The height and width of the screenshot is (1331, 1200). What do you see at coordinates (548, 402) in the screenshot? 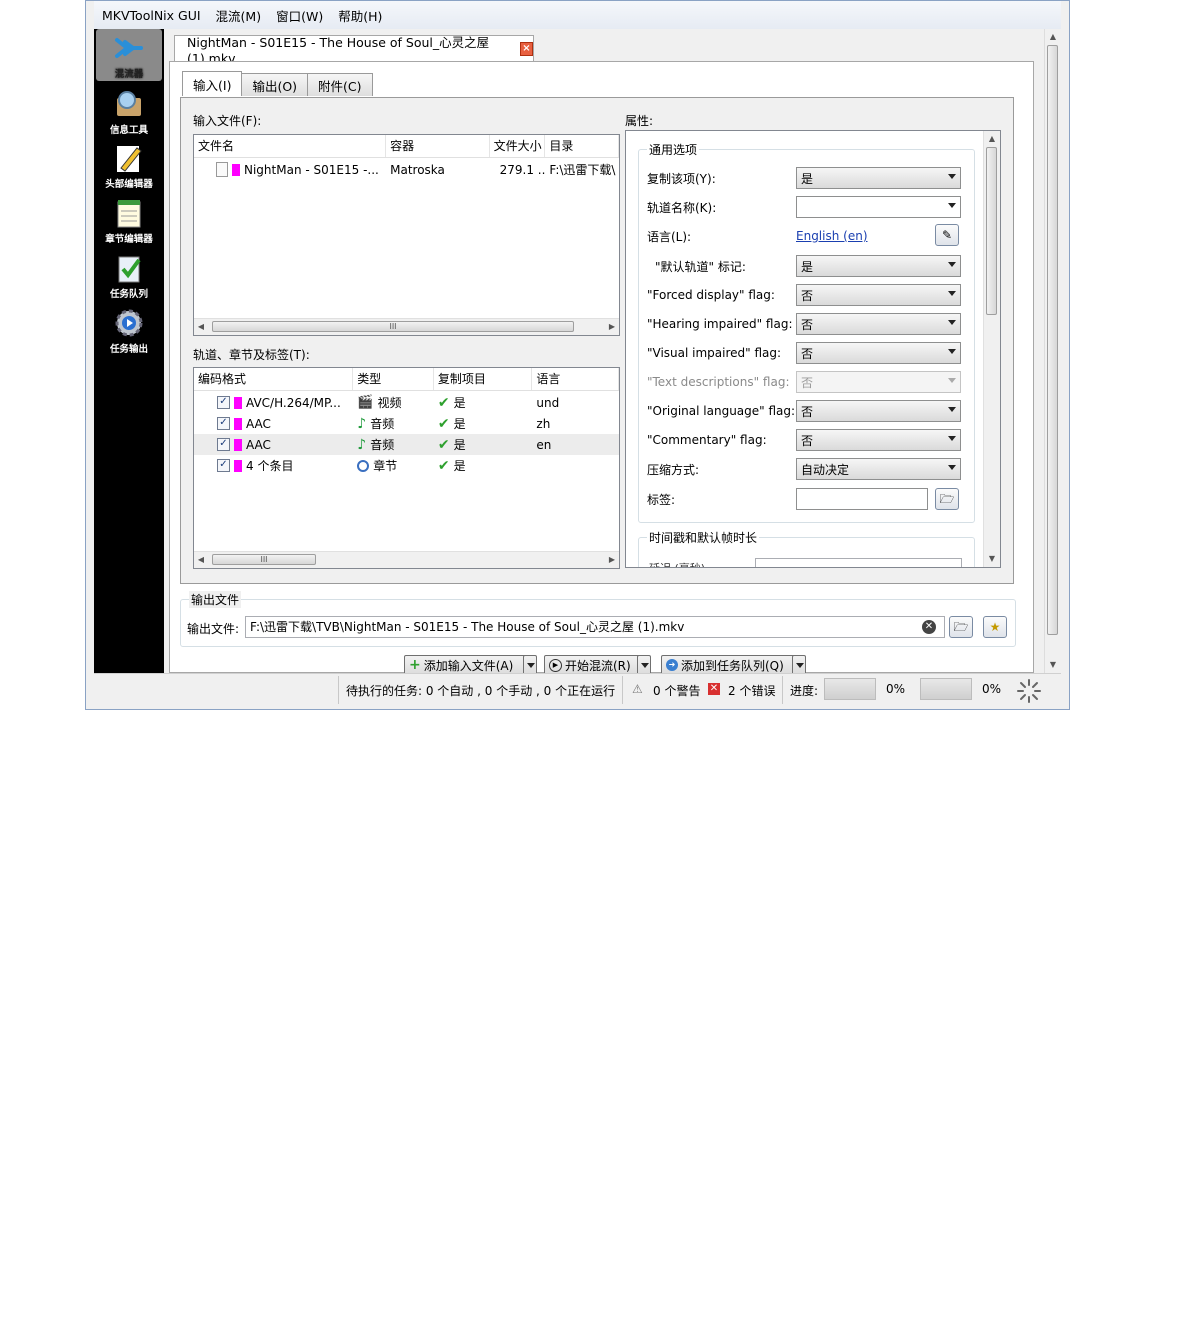
I see `track-language: und` at bounding box center [548, 402].